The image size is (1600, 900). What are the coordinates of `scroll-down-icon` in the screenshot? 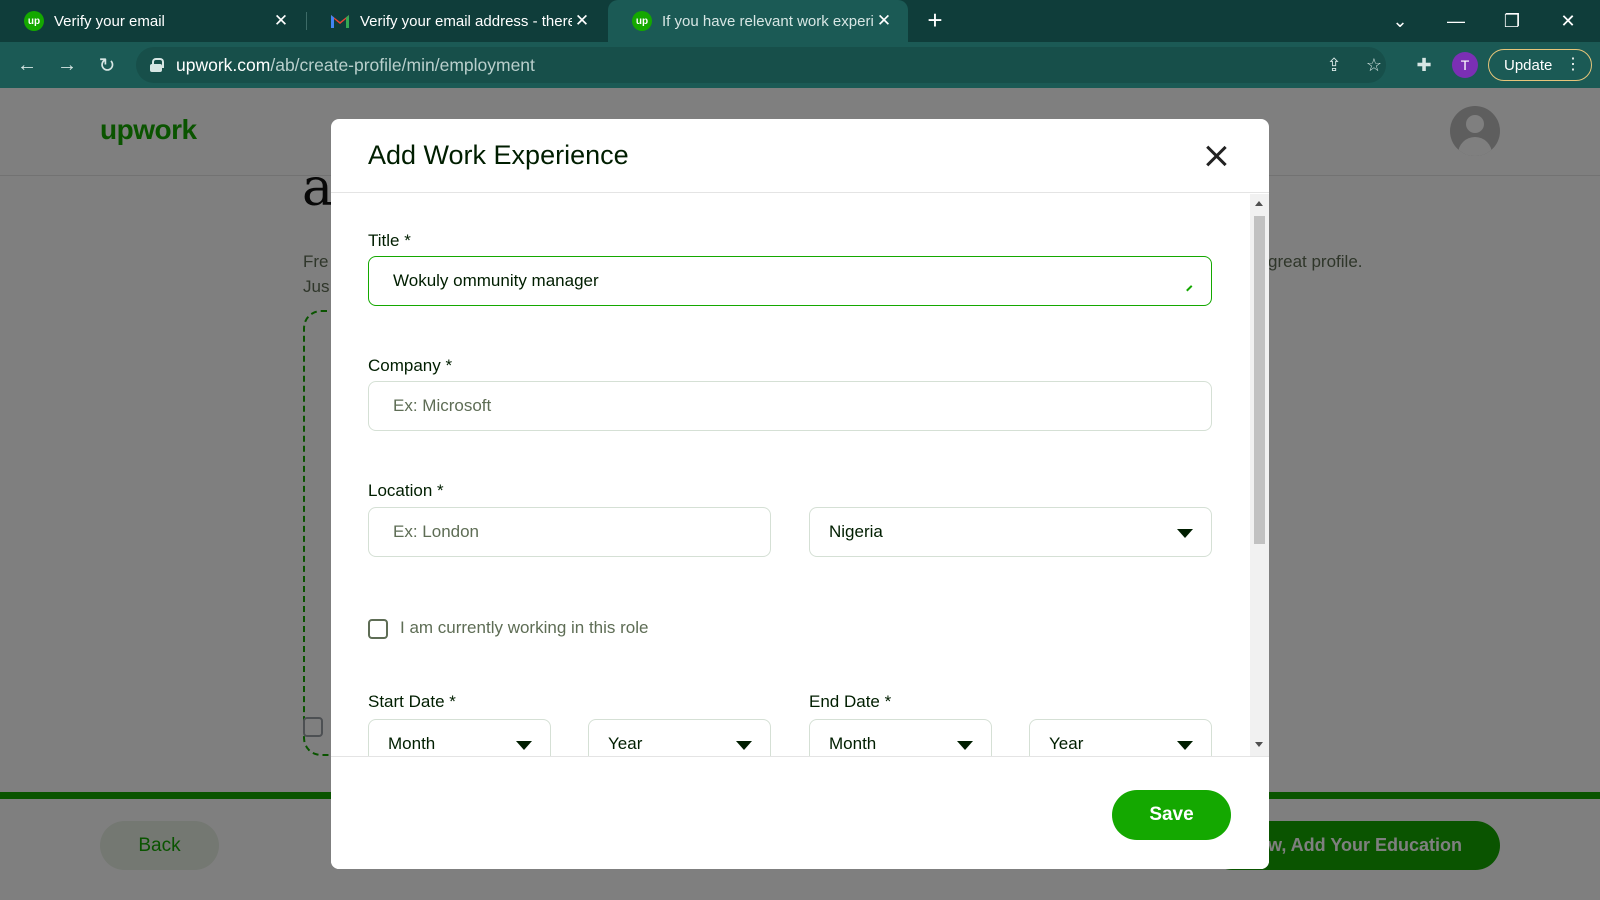 It's located at (1259, 744).